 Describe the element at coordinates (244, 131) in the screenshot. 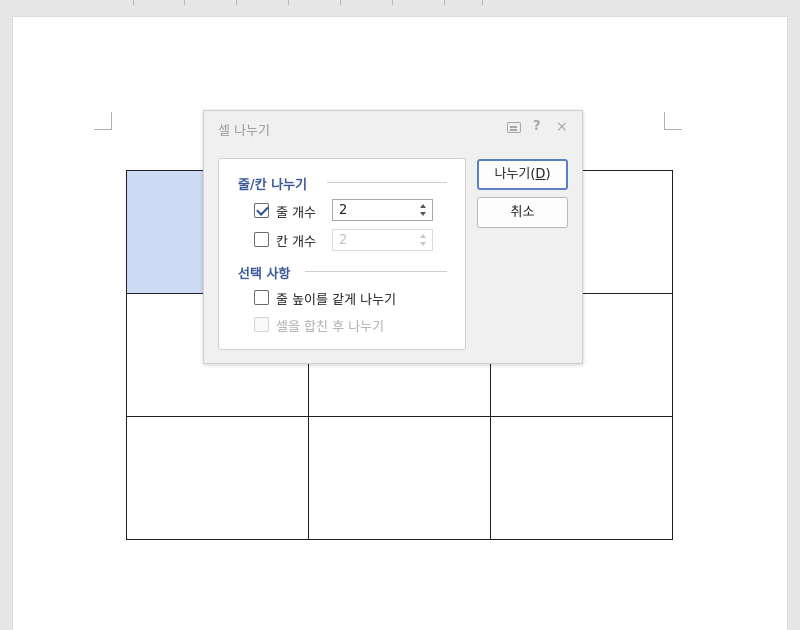

I see `dialog-title: 셀 나누기` at that location.